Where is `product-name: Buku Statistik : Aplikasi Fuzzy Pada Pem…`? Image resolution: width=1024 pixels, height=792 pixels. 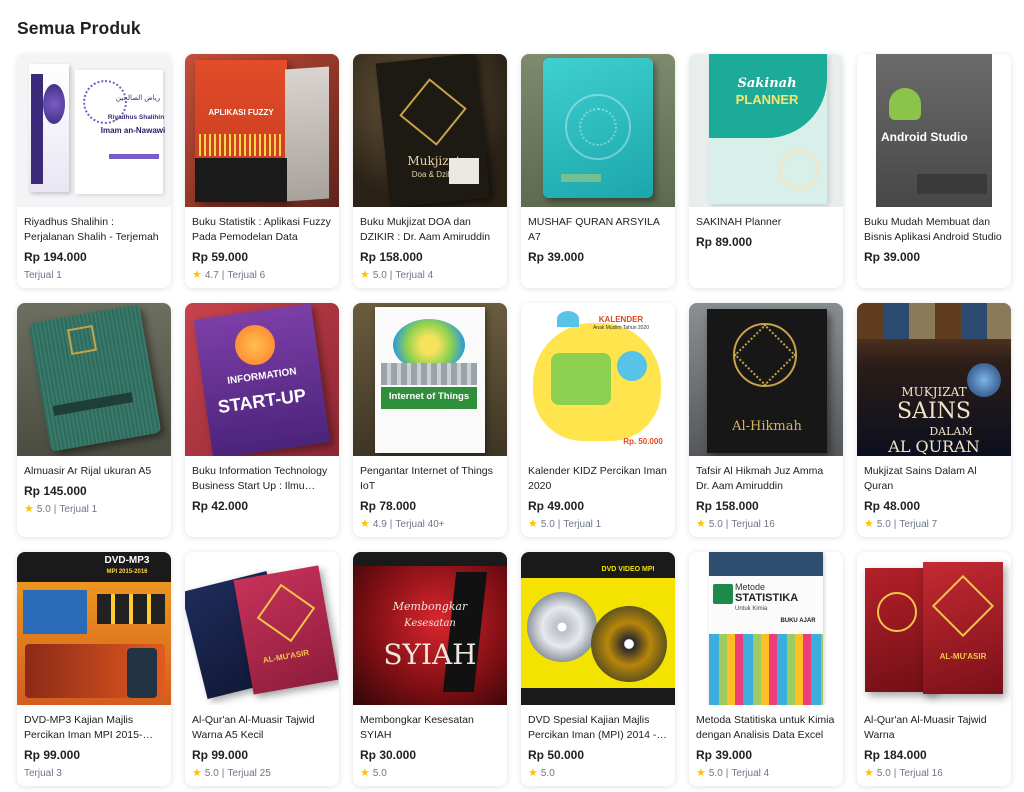
product-name: Buku Statistik : Aplikasi Fuzzy Pada Pem… is located at coordinates (262, 230).